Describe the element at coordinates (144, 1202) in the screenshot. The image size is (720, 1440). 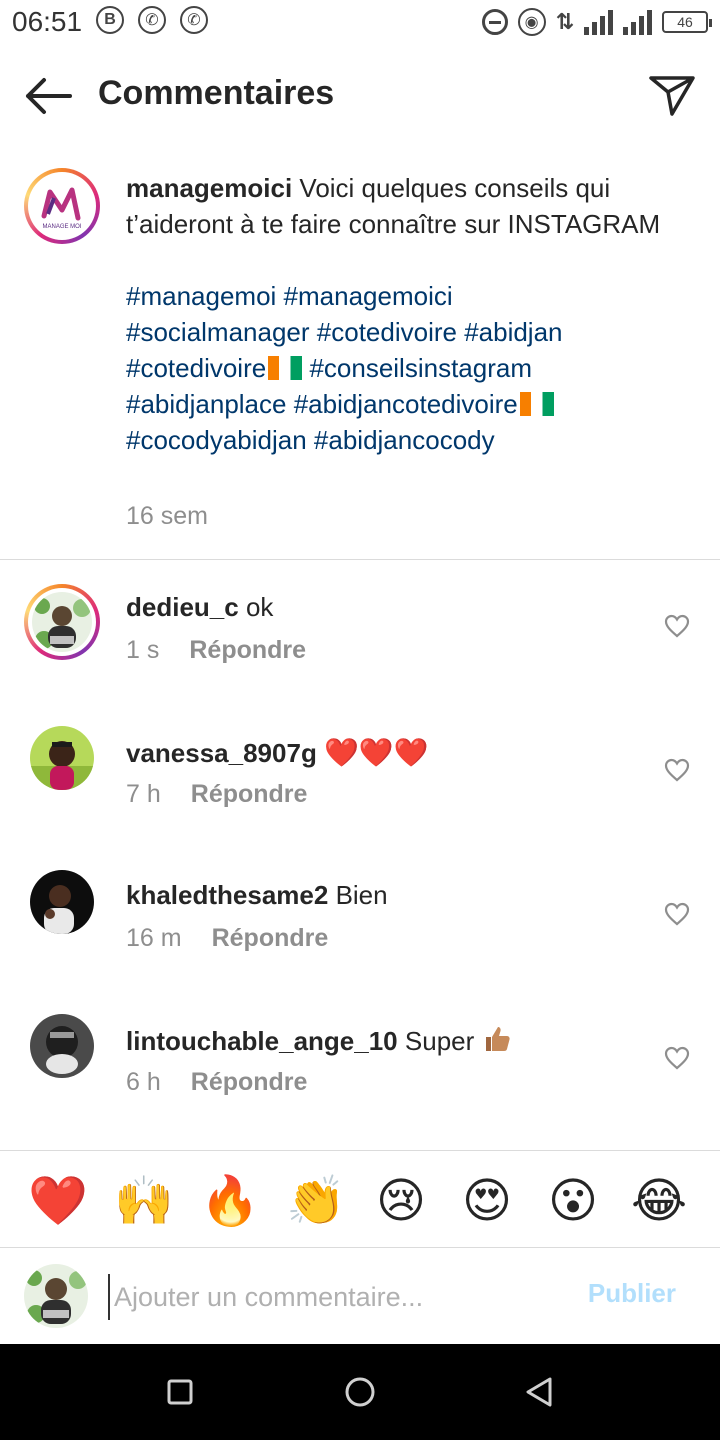
I see `raising-hands-emoji-icon: 🙌` at that location.